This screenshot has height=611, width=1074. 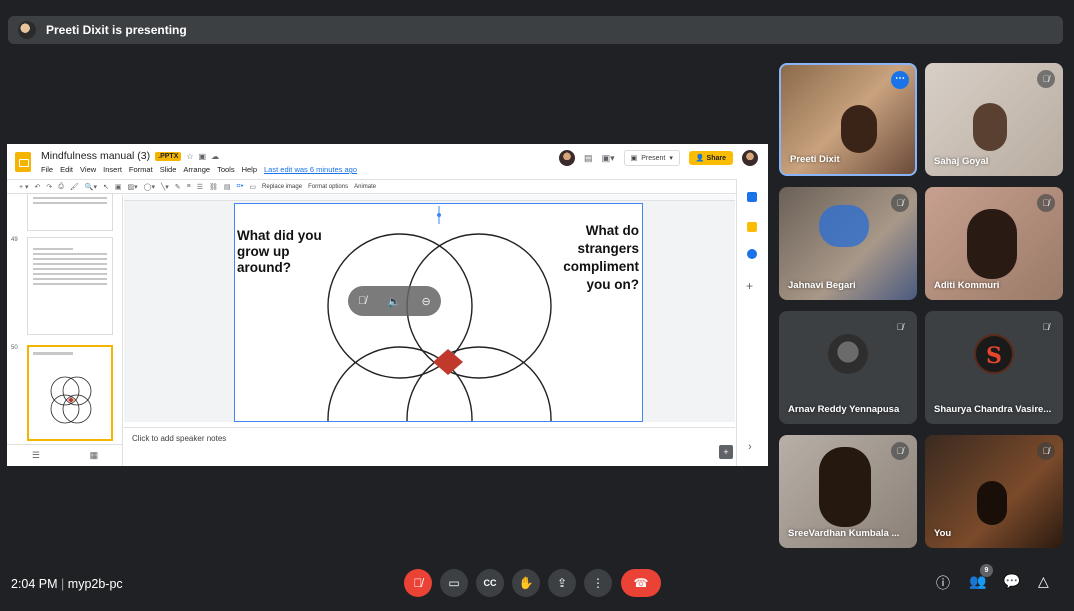 I want to click on menu-format: Format, so click(x=141, y=169).